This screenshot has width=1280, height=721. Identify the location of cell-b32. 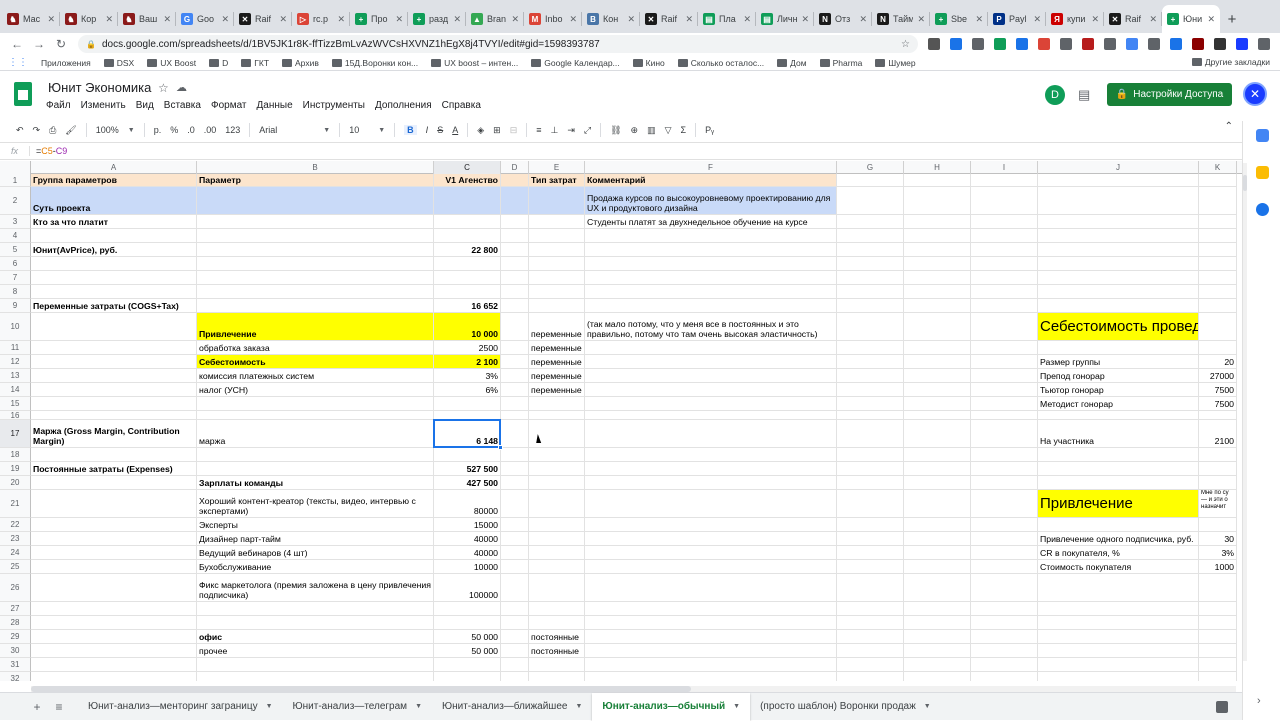
(315, 676).